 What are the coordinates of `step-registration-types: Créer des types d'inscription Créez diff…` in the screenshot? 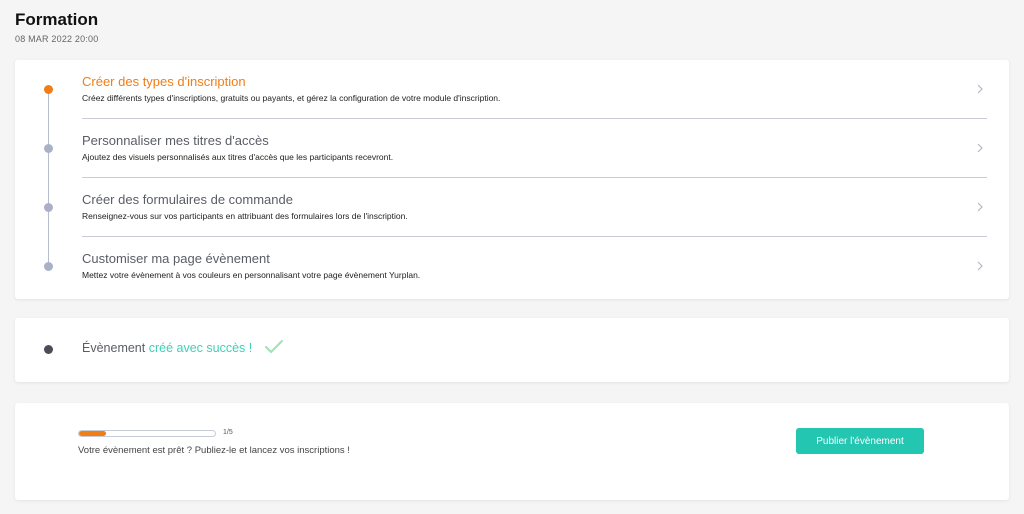 It's located at (512, 89).